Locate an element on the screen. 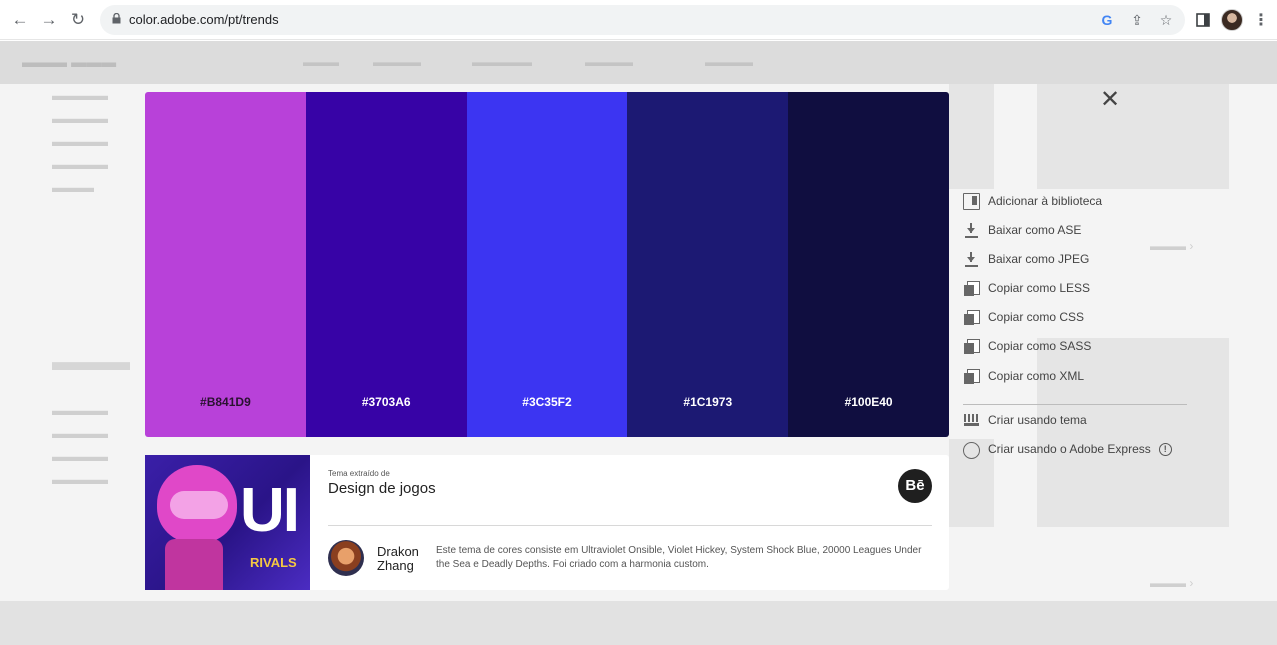 This screenshot has width=1277, height=645. color-swatch: #3C35F2 is located at coordinates (547, 264).